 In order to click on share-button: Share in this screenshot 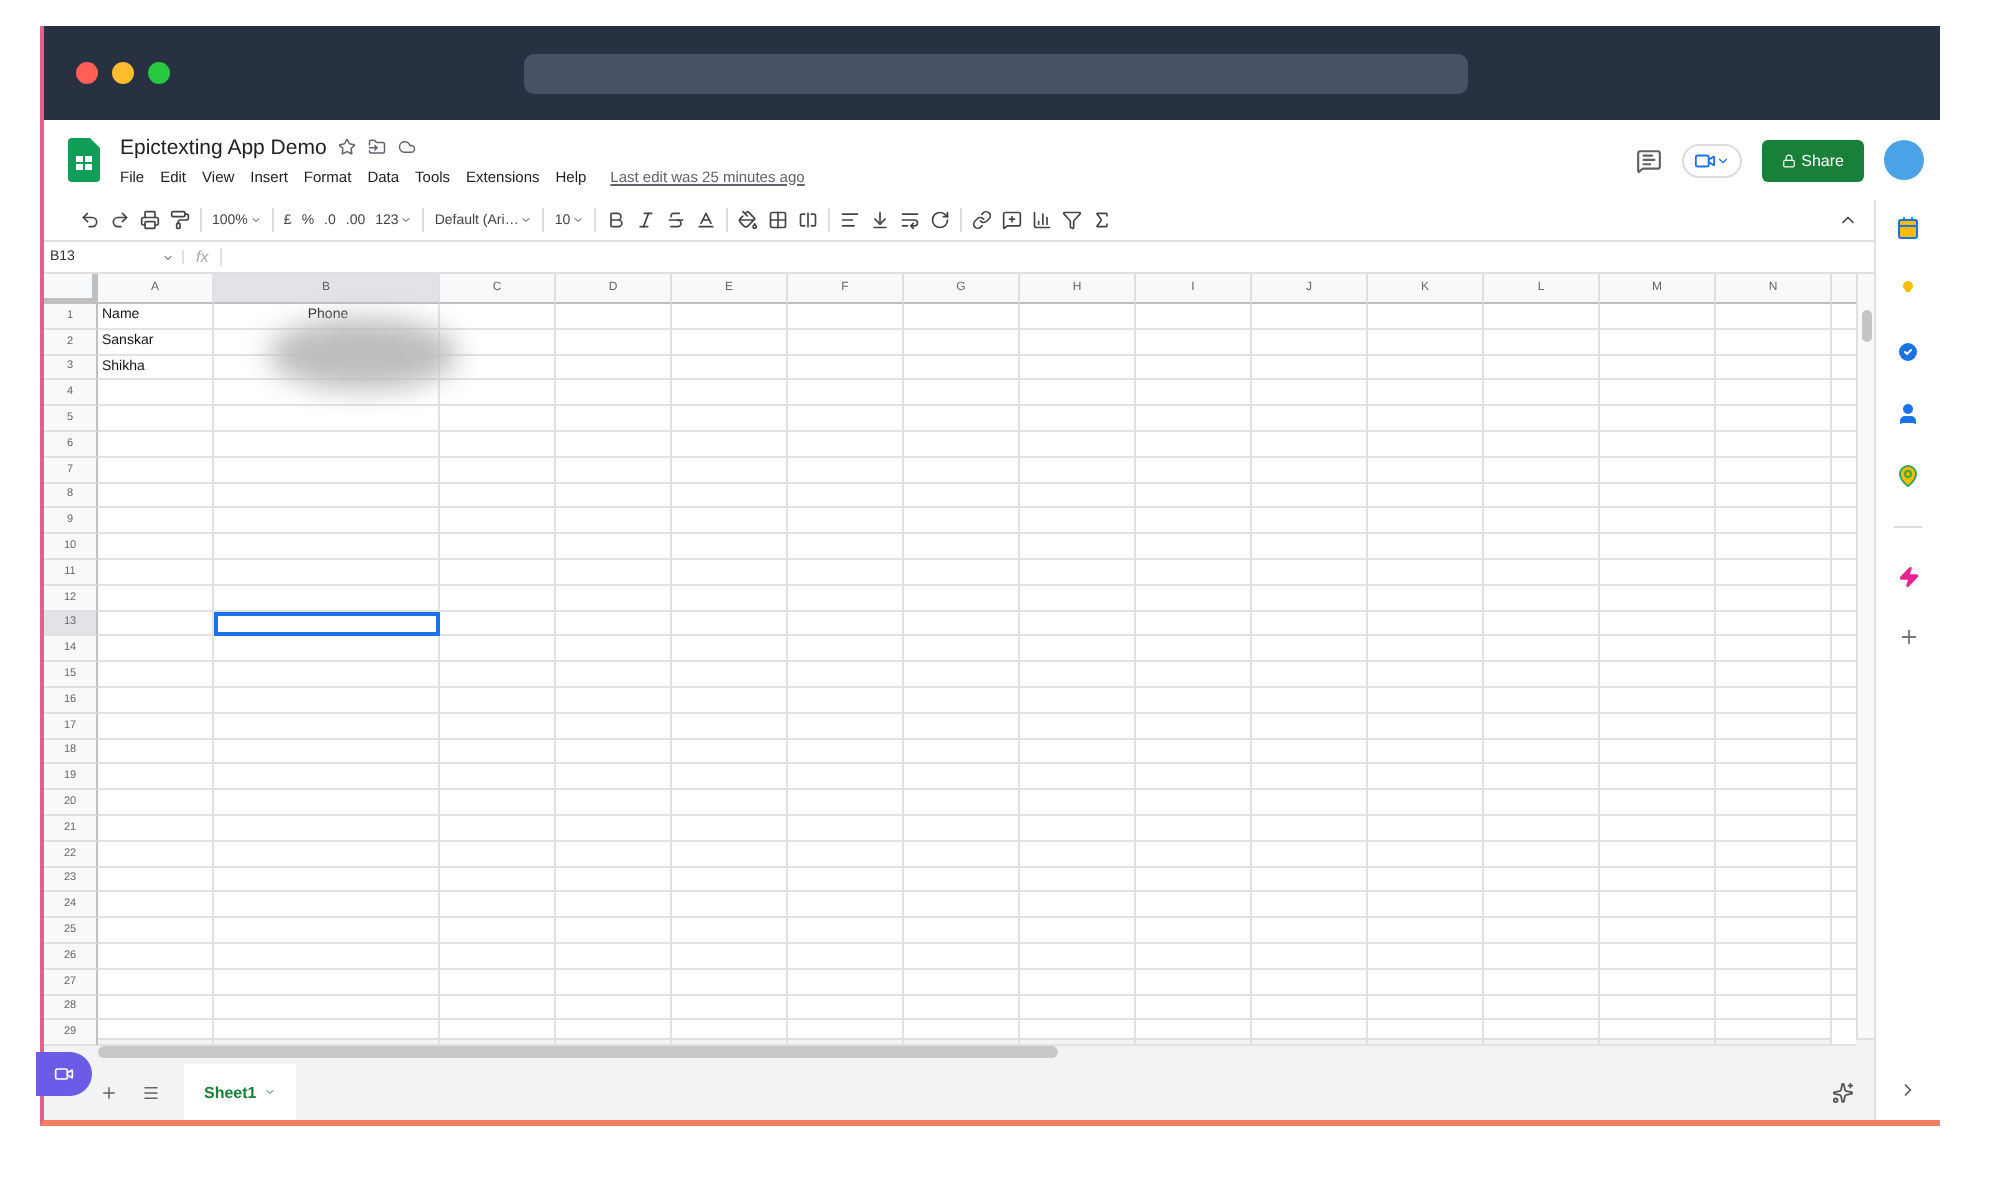, I will do `click(1812, 160)`.